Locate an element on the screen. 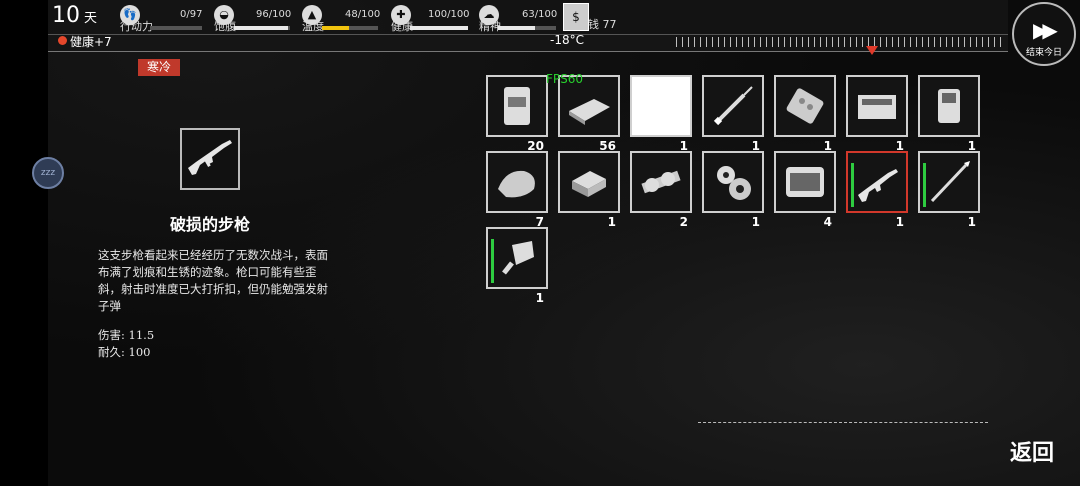 The width and height of the screenshot is (1080, 486). item-damage: 伤害: 11.5 is located at coordinates (126, 335).